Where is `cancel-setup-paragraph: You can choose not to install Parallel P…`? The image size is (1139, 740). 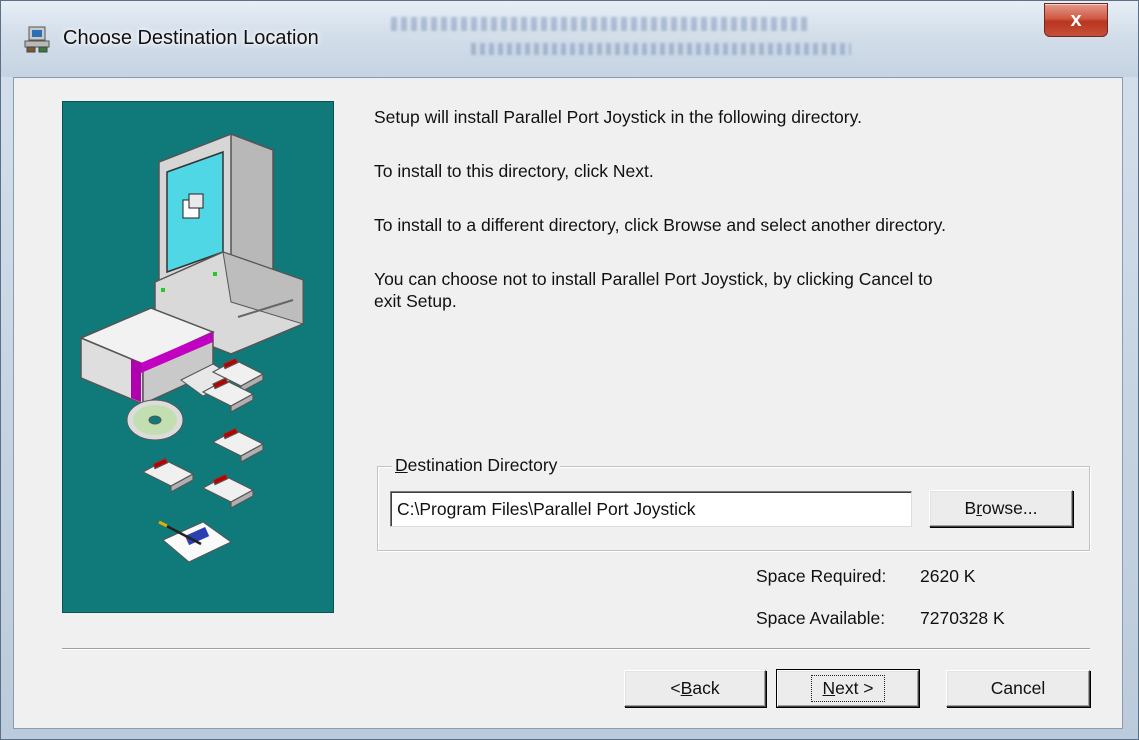 cancel-setup-paragraph: You can choose not to install Parallel P… is located at coordinates (653, 290).